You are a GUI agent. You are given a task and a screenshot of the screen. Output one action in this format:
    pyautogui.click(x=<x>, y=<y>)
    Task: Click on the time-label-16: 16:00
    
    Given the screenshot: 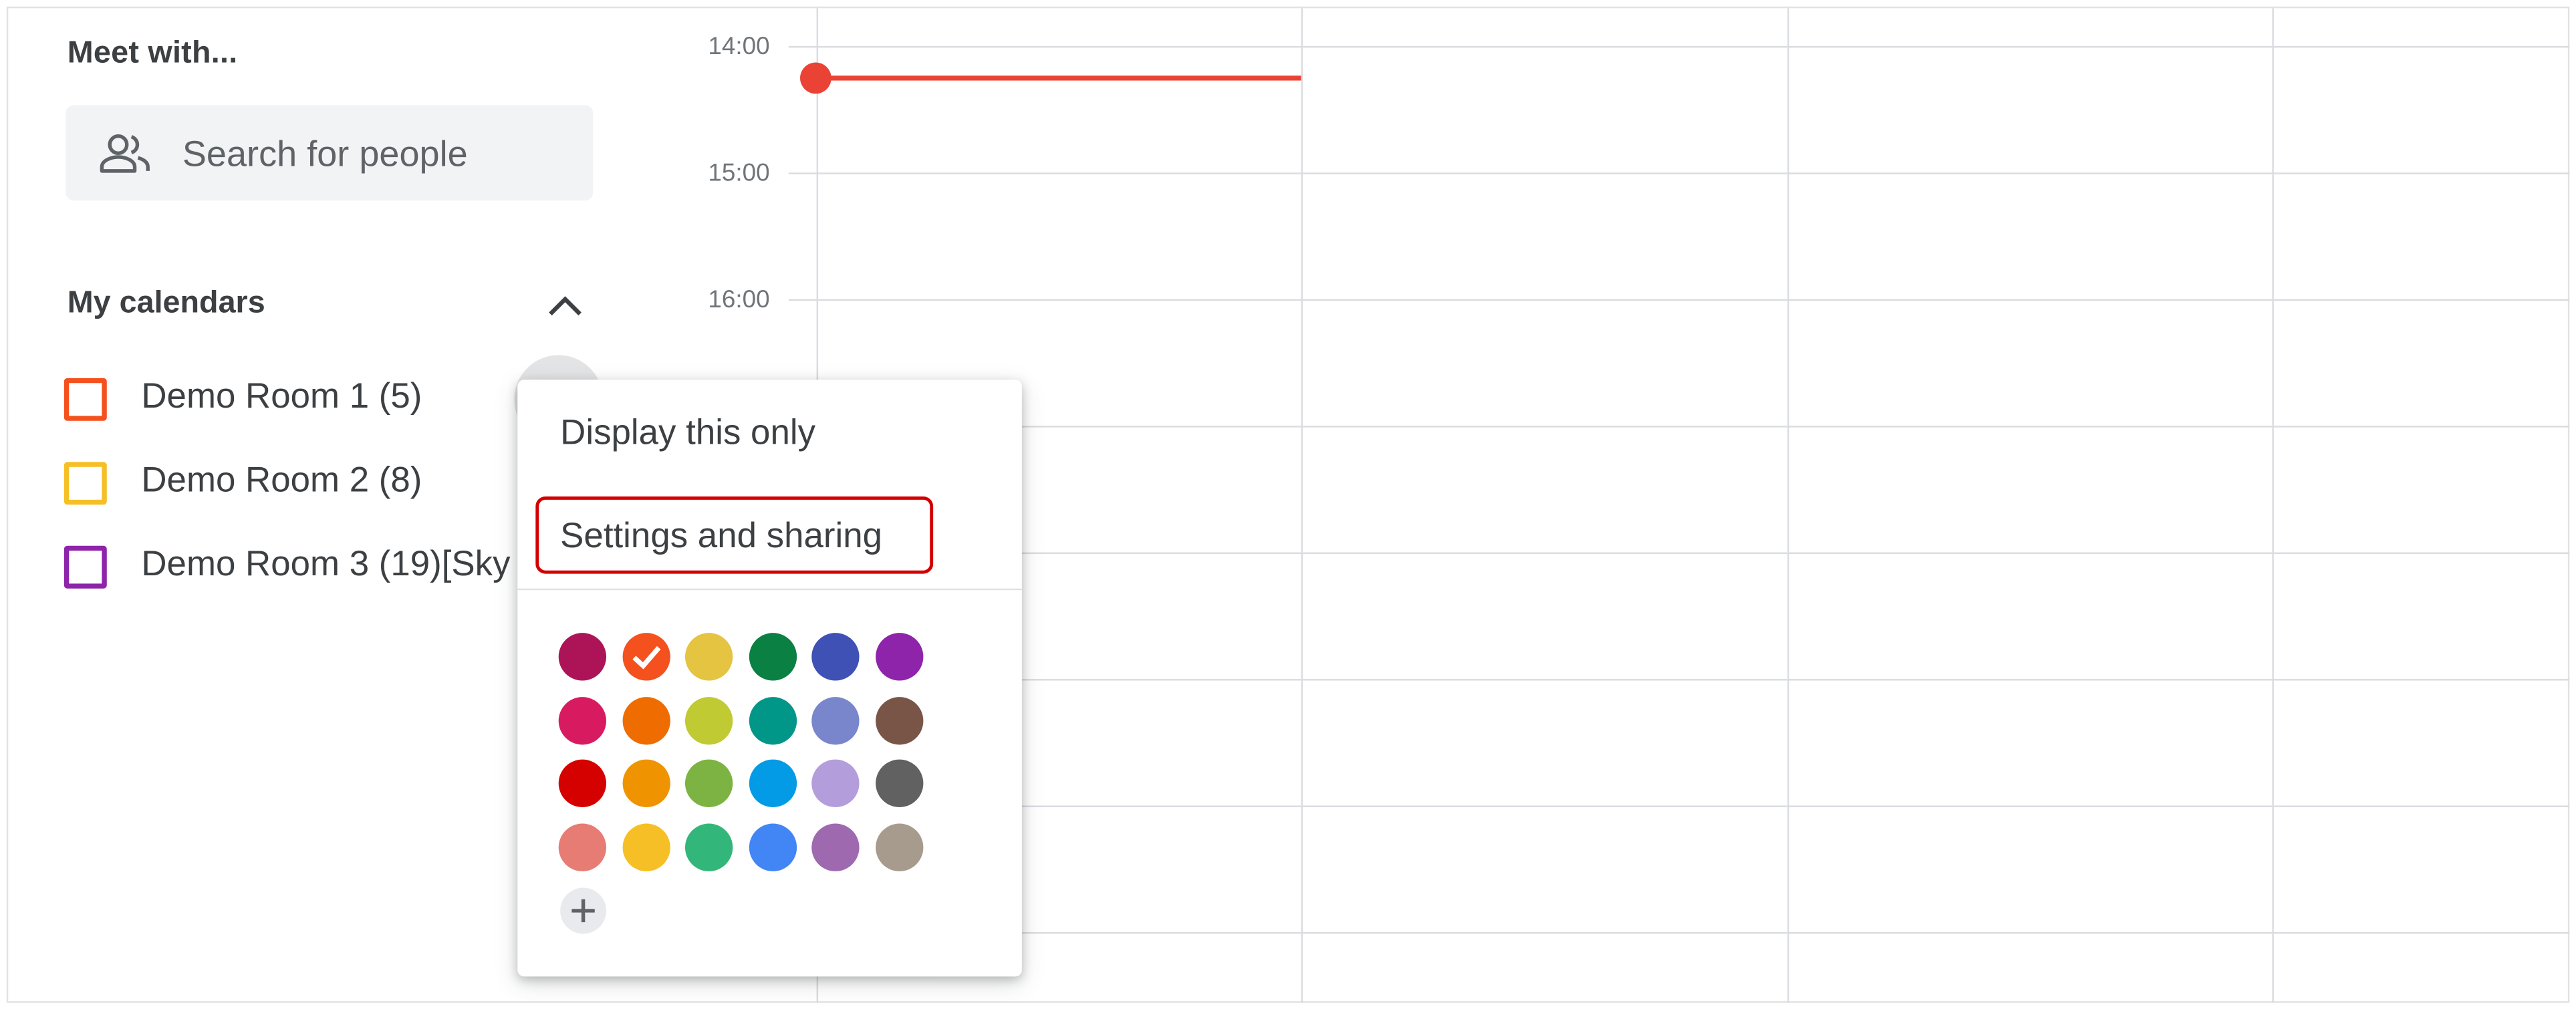 What is the action you would take?
    pyautogui.click(x=739, y=300)
    